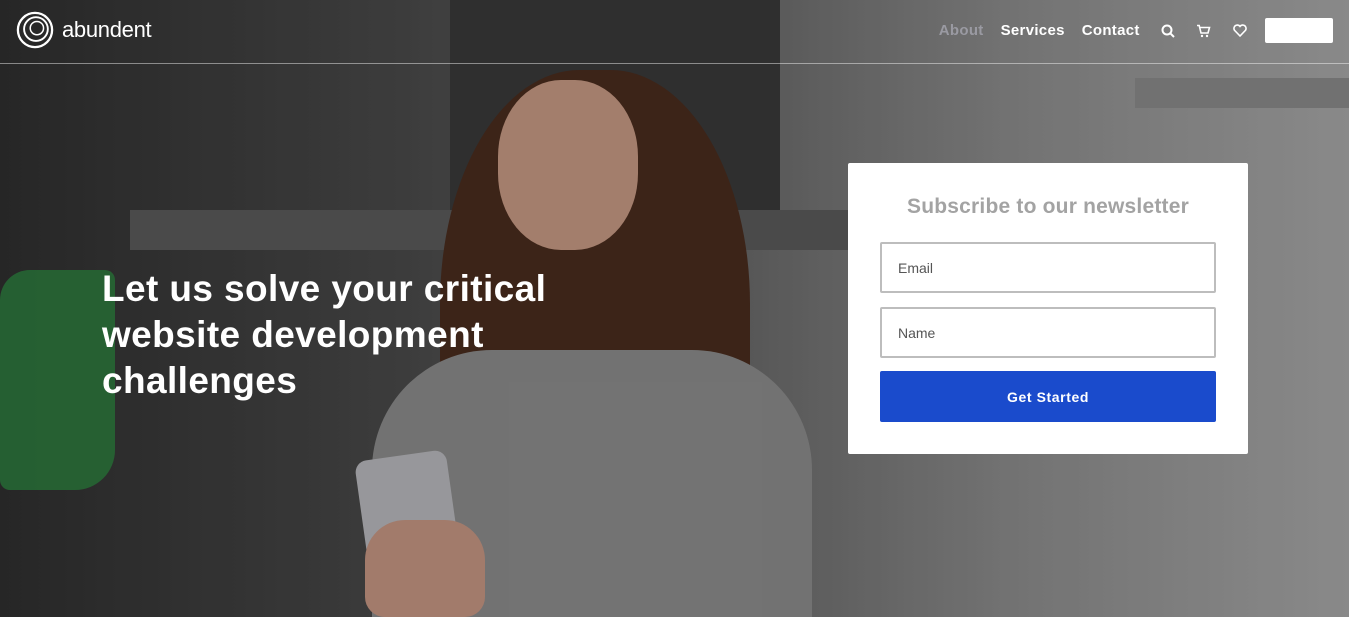 This screenshot has height=617, width=1349. Describe the element at coordinates (1048, 396) in the screenshot. I see `get-started-button: Get Started` at that location.